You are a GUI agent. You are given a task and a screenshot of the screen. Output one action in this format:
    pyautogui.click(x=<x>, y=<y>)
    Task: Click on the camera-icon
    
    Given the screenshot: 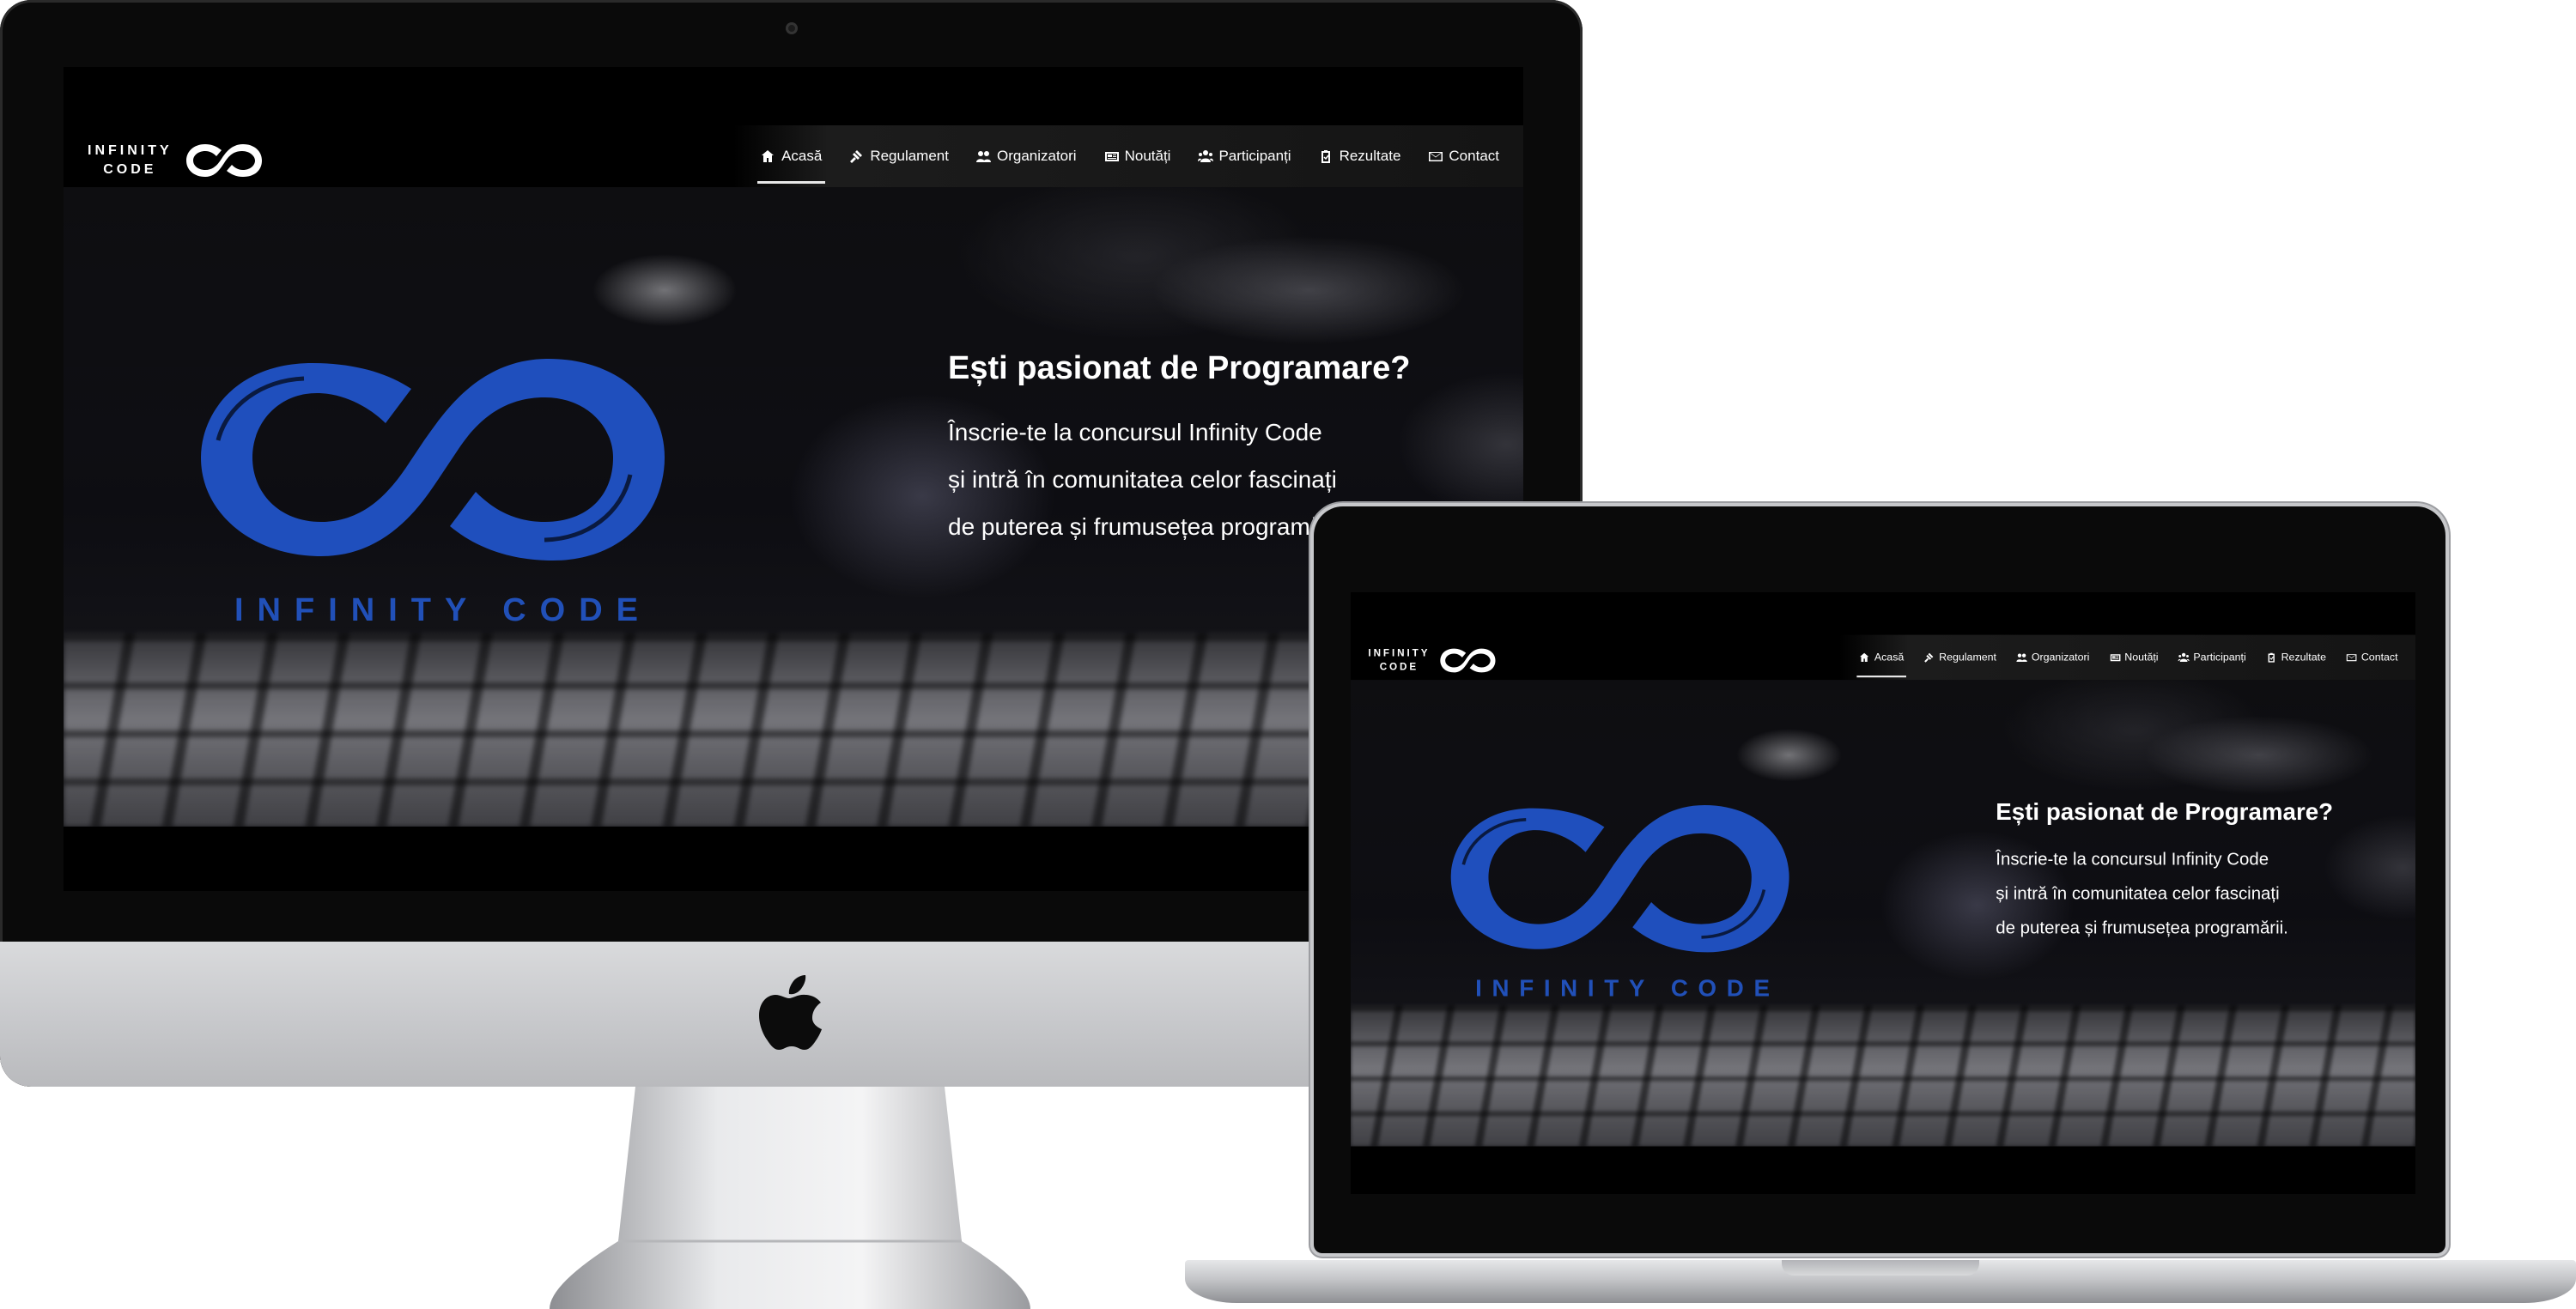 What is the action you would take?
    pyautogui.click(x=792, y=28)
    